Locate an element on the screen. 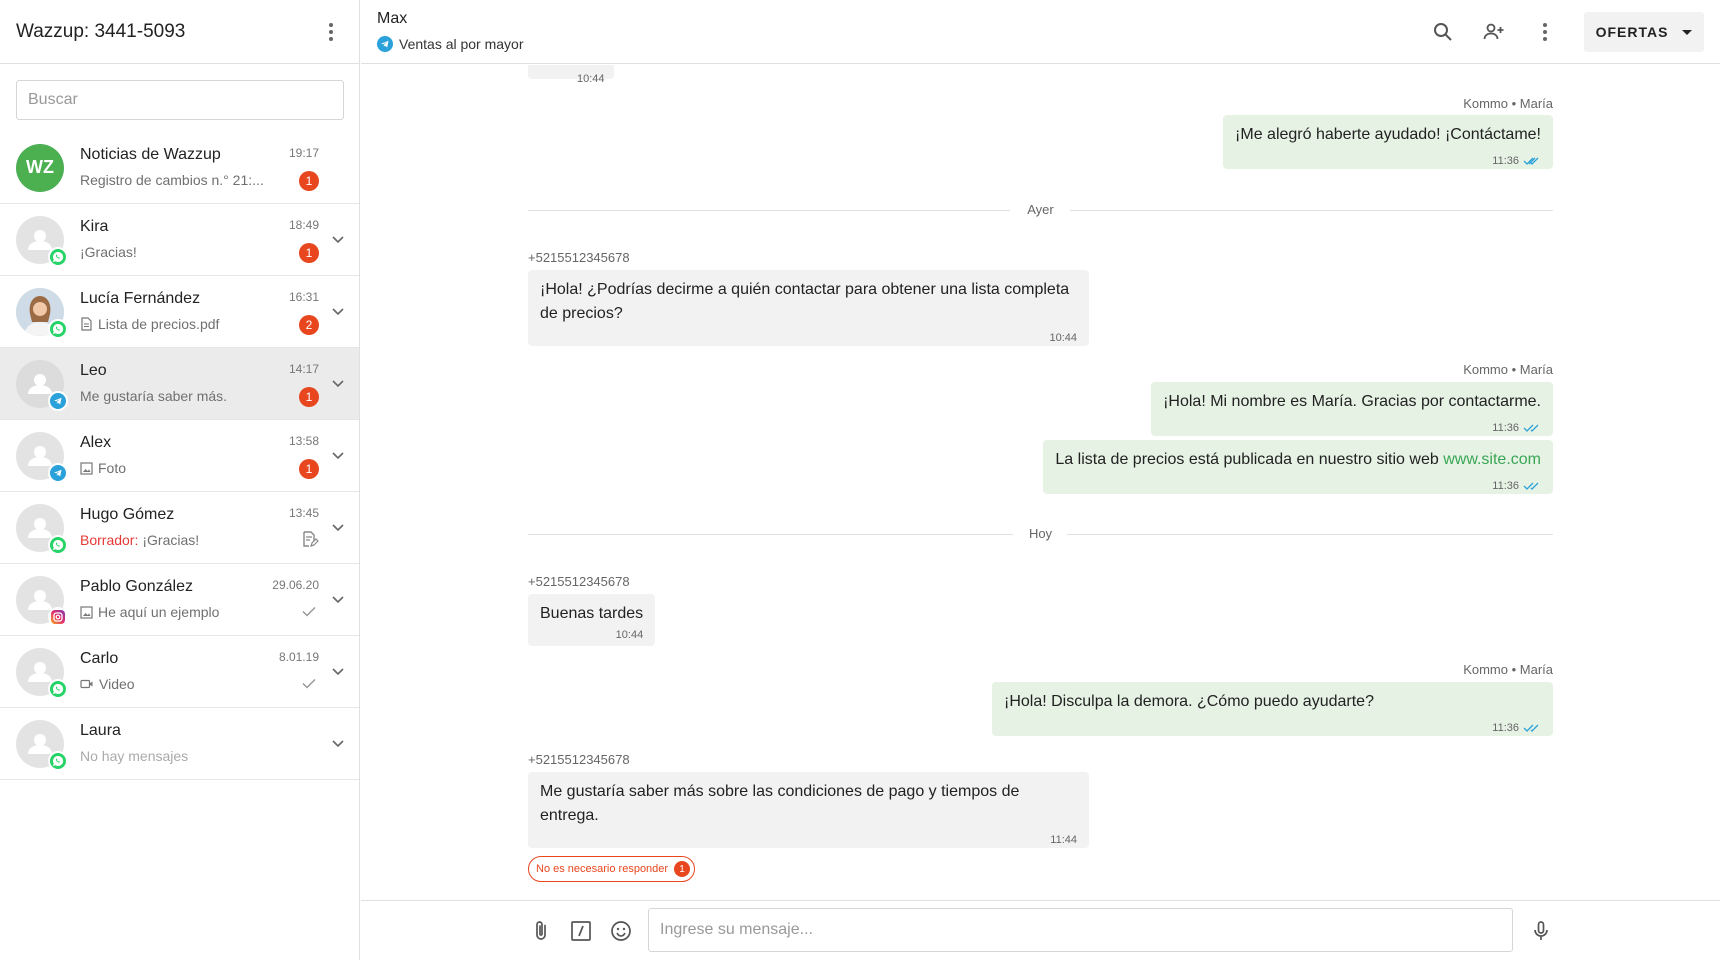 The height and width of the screenshot is (960, 1720). chat-name: Kira is located at coordinates (94, 226).